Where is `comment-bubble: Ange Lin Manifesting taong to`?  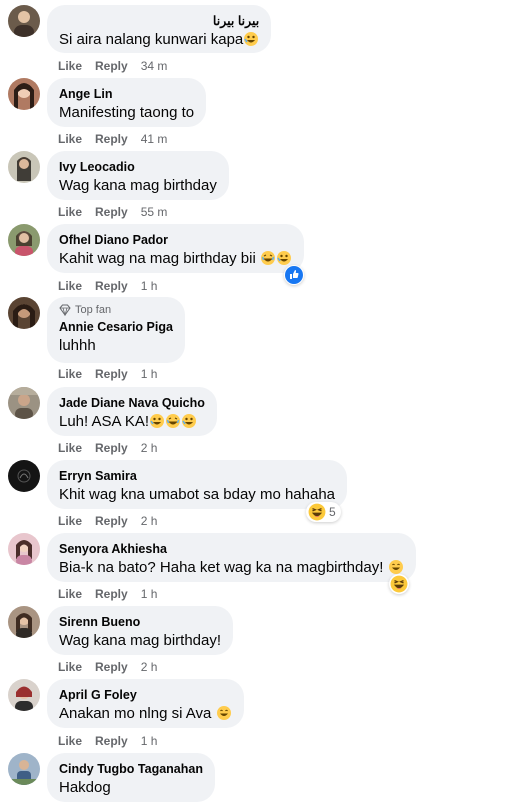 comment-bubble: Ange Lin Manifesting taong to is located at coordinates (127, 102).